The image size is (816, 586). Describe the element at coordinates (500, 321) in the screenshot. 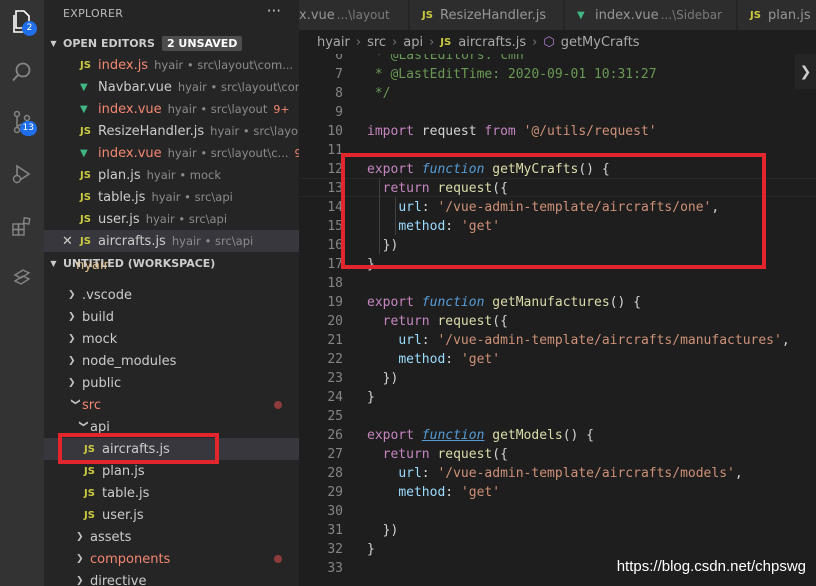

I see `punctuation: ({` at that location.